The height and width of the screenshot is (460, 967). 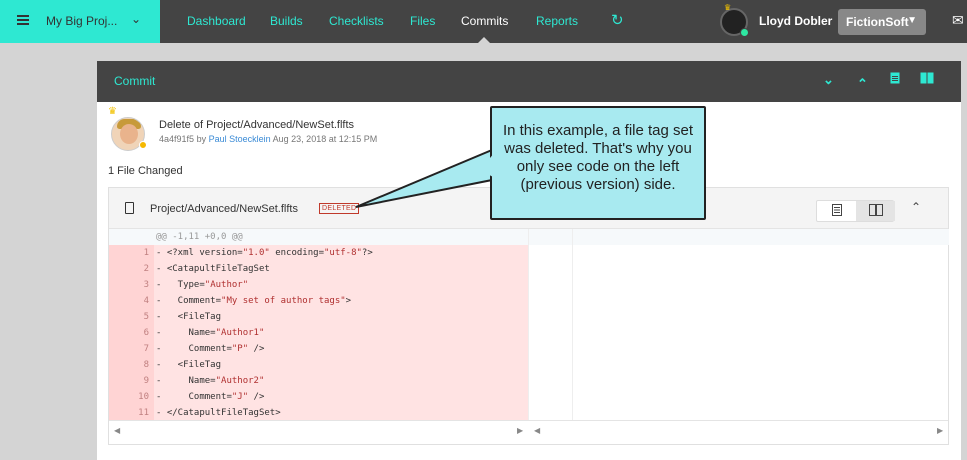 I want to click on card-title: Commit, so click(x=135, y=81).